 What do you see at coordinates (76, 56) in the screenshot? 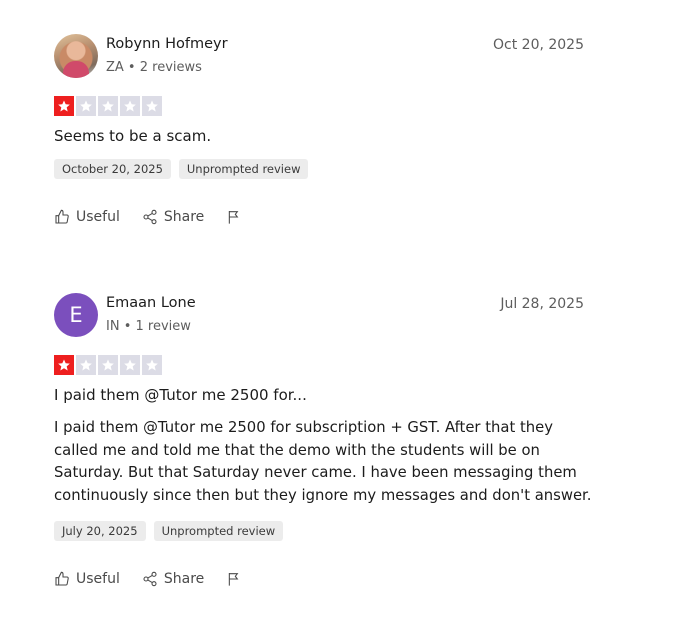
I see `avatar` at bounding box center [76, 56].